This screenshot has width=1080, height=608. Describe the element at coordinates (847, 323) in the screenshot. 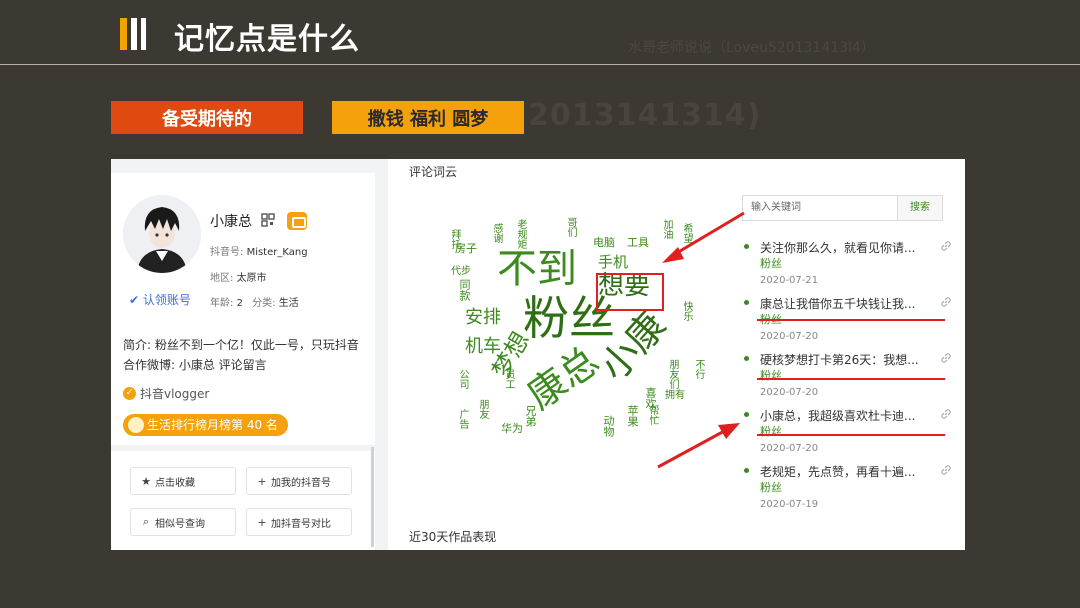

I see `comment-item: 康总让我借你五千块钱让我... 粉丝 2020-07-20` at that location.